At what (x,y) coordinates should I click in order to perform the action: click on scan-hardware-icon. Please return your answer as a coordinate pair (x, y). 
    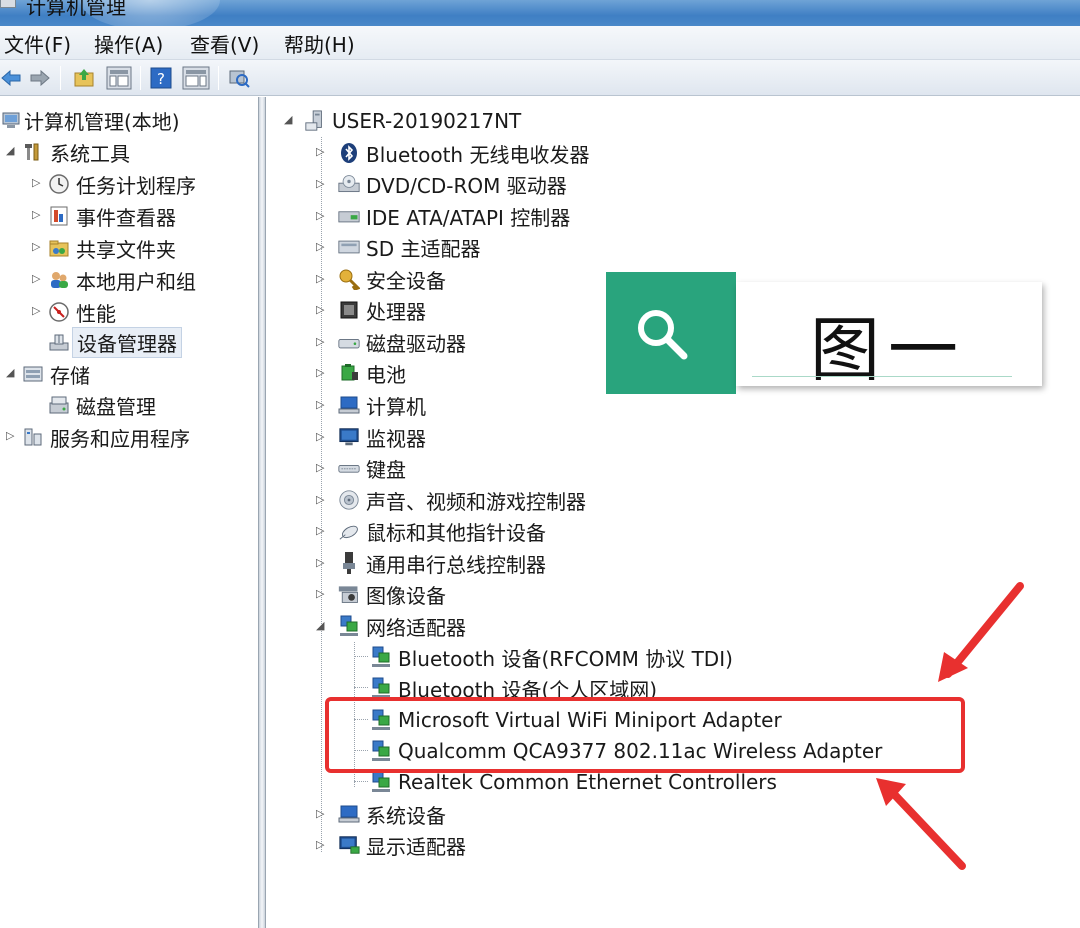
    Looking at the image, I should click on (239, 79).